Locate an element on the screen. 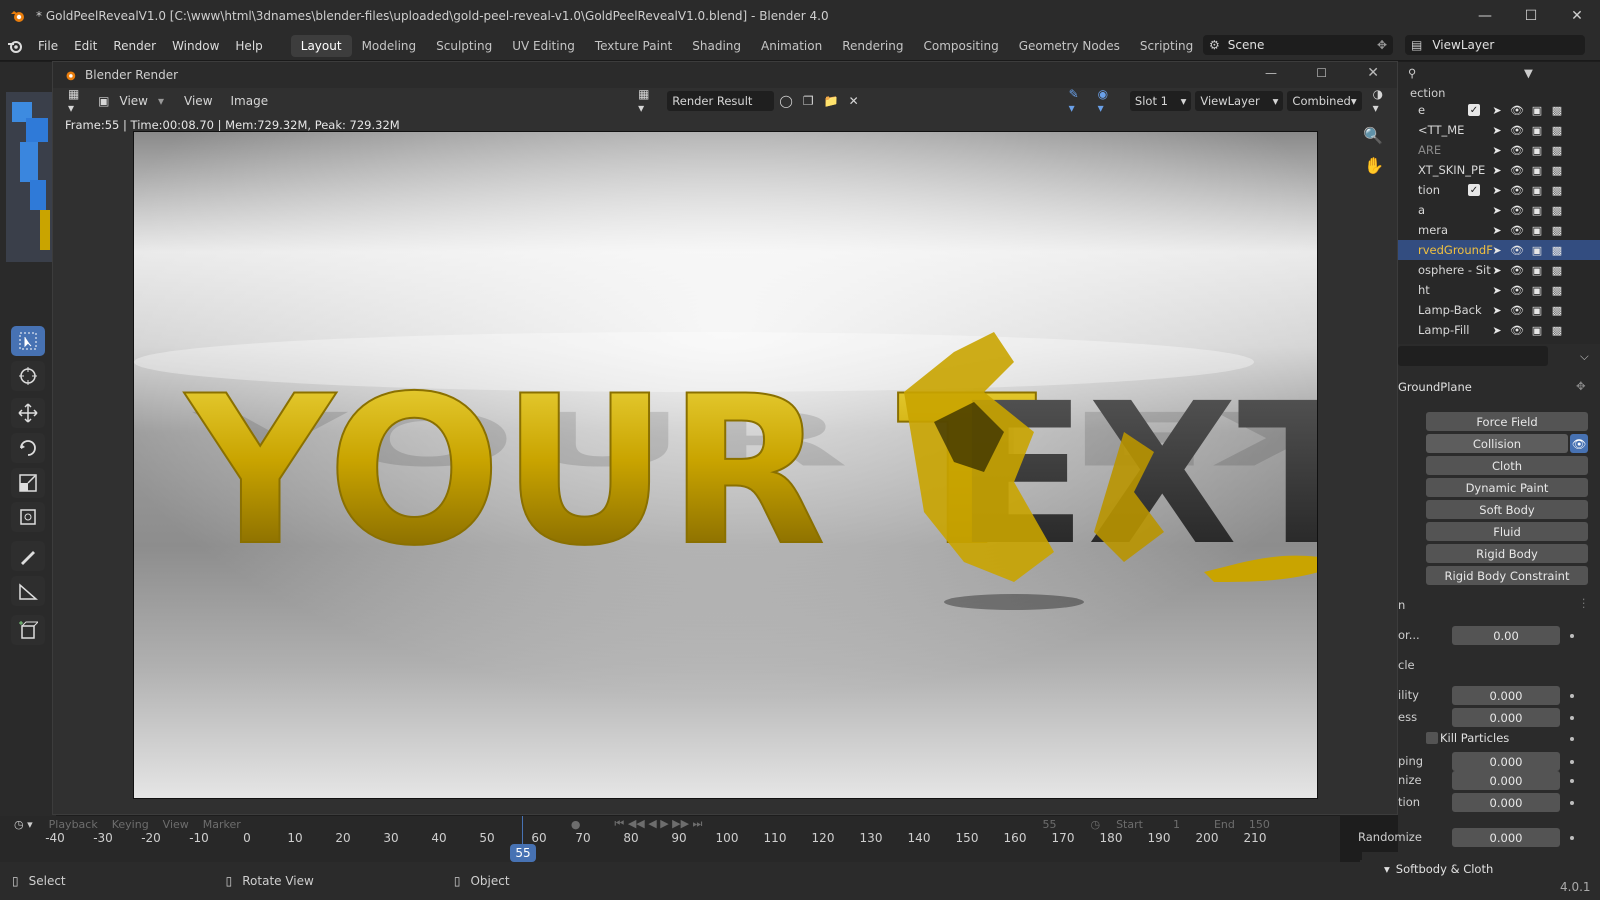  field-value-stickiness: 0.000 is located at coordinates (1506, 717).